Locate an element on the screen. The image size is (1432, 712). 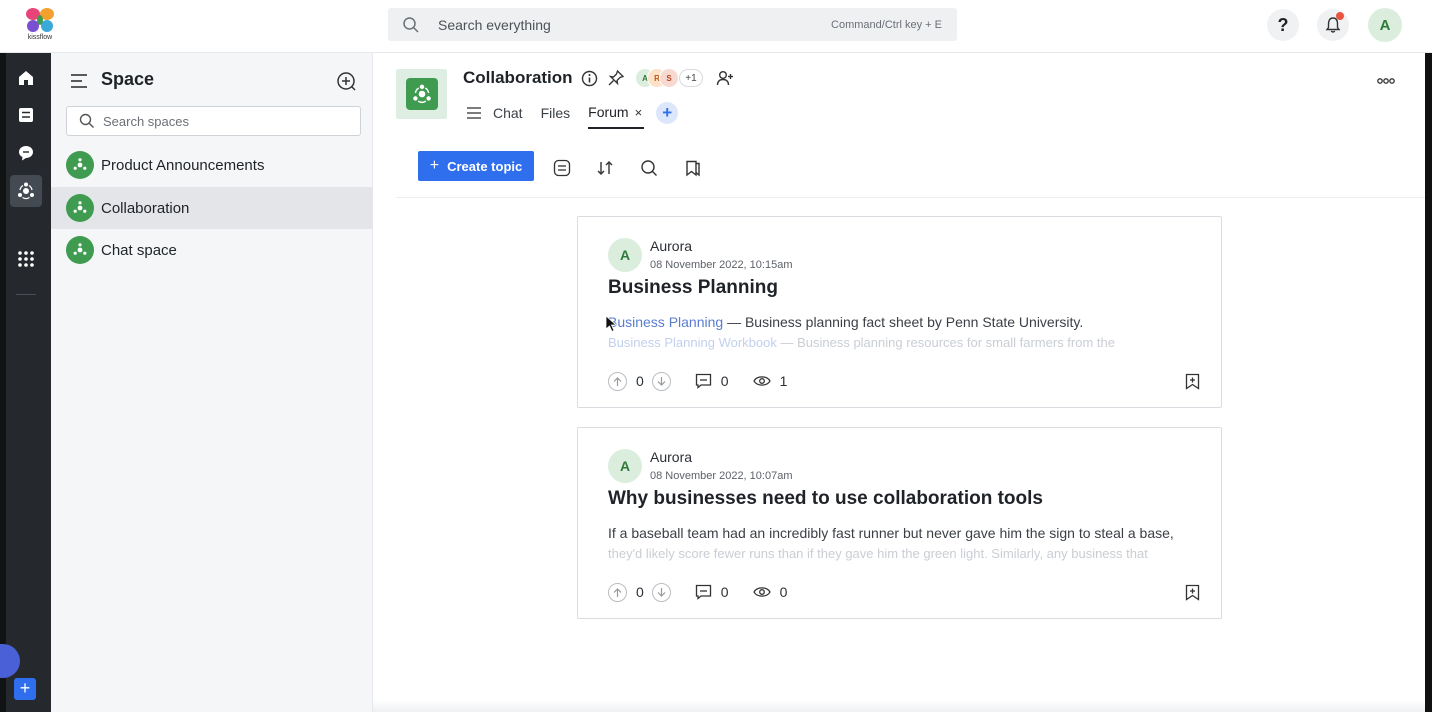
member-avatar: S is located at coordinates (669, 78).